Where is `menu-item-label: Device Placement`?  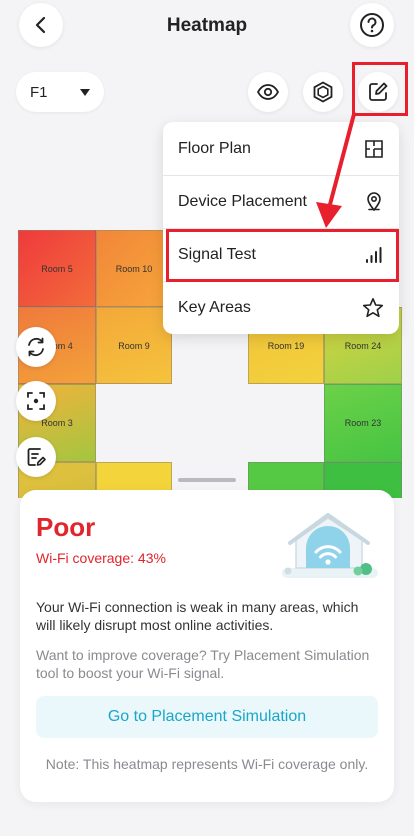
menu-item-label: Device Placement is located at coordinates (242, 201).